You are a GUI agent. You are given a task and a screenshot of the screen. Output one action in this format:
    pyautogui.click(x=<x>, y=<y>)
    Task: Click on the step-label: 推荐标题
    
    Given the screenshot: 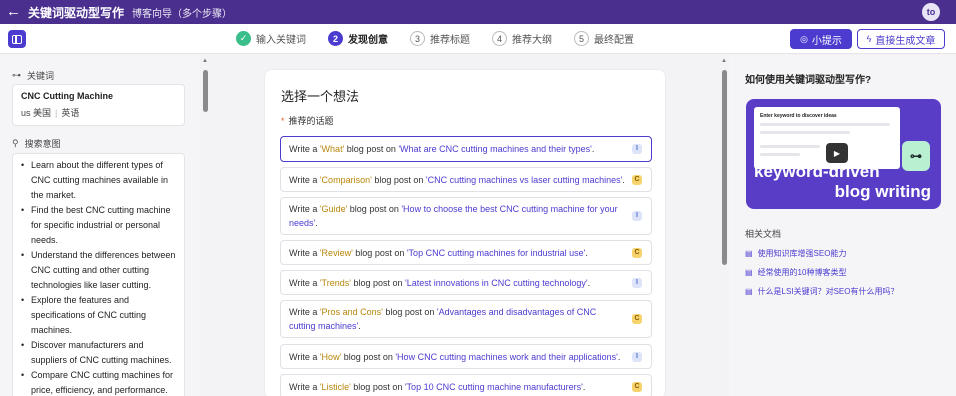 What is the action you would take?
    pyautogui.click(x=450, y=40)
    